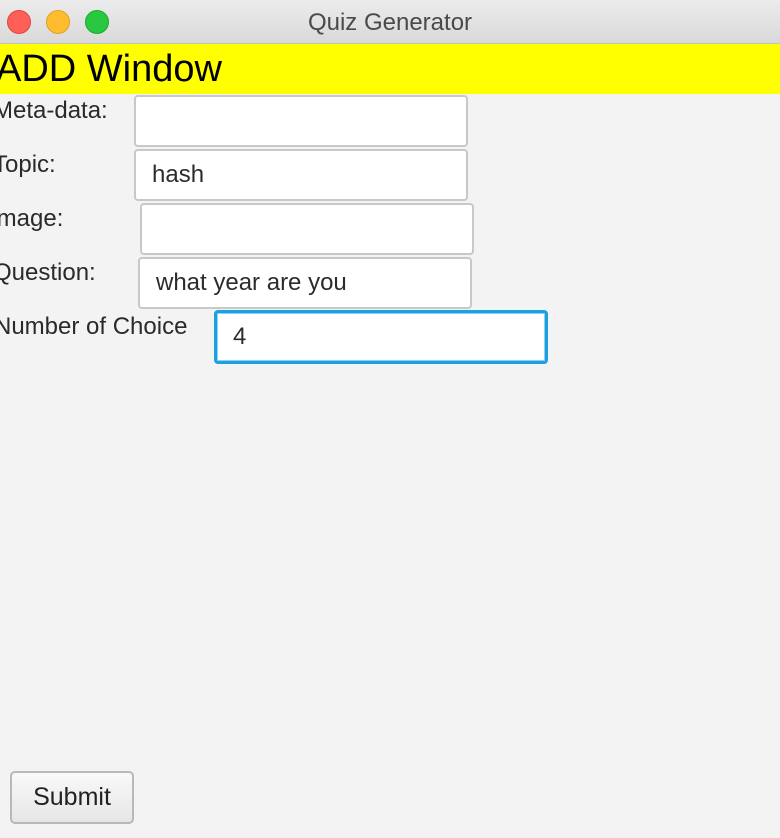 The height and width of the screenshot is (838, 780). What do you see at coordinates (301, 175) in the screenshot?
I see `topic-input` at bounding box center [301, 175].